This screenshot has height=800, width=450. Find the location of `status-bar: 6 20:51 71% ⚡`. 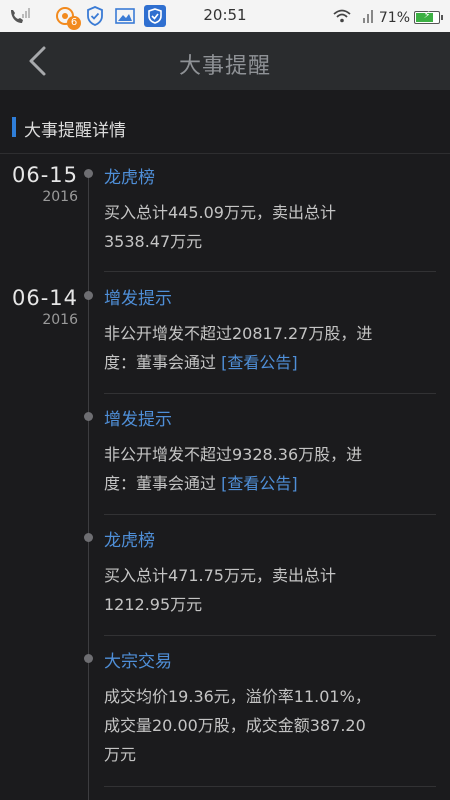

status-bar: 6 20:51 71% ⚡ is located at coordinates (225, 16).